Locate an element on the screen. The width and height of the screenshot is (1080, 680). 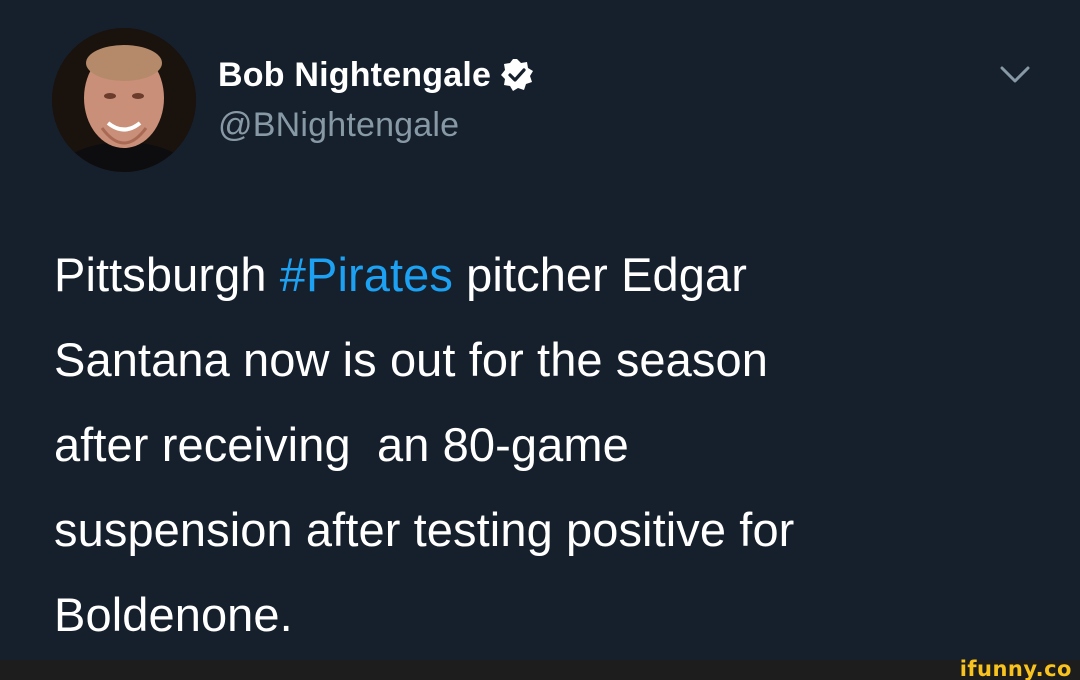
watermark-bar: ifunny.co is located at coordinates (540, 668).